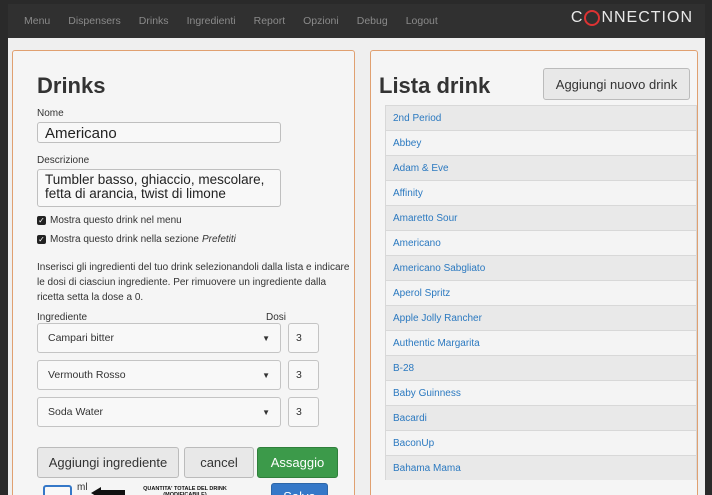 This screenshot has width=712, height=495. Describe the element at coordinates (541, 142) in the screenshot. I see `drink-list-item: Abbey` at that location.